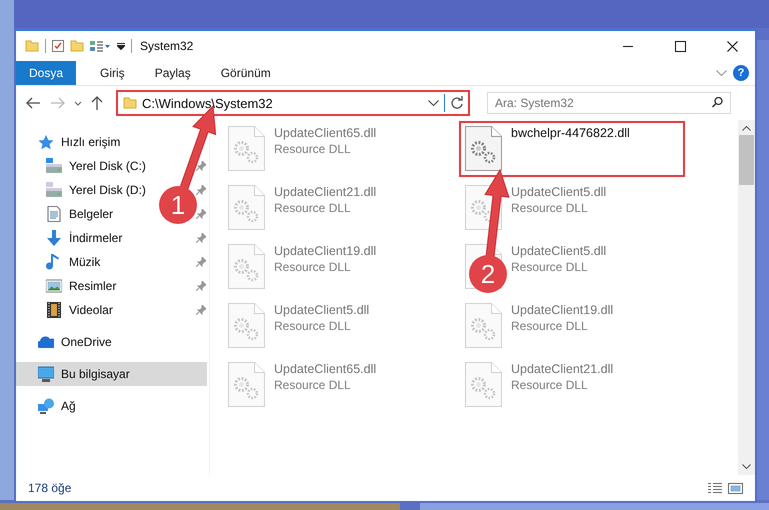 This screenshot has height=510, width=769. Describe the element at coordinates (46, 142) in the screenshot. I see `star-icon` at that location.